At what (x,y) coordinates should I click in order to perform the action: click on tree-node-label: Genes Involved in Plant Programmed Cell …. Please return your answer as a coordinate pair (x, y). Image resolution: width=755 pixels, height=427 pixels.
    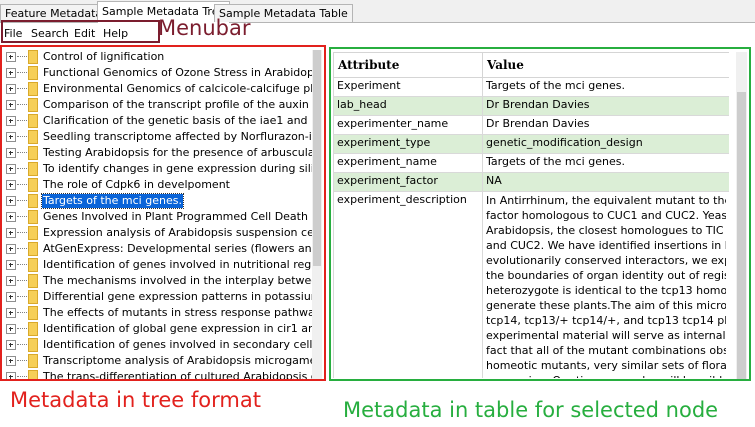
    Looking at the image, I should click on (179, 217).